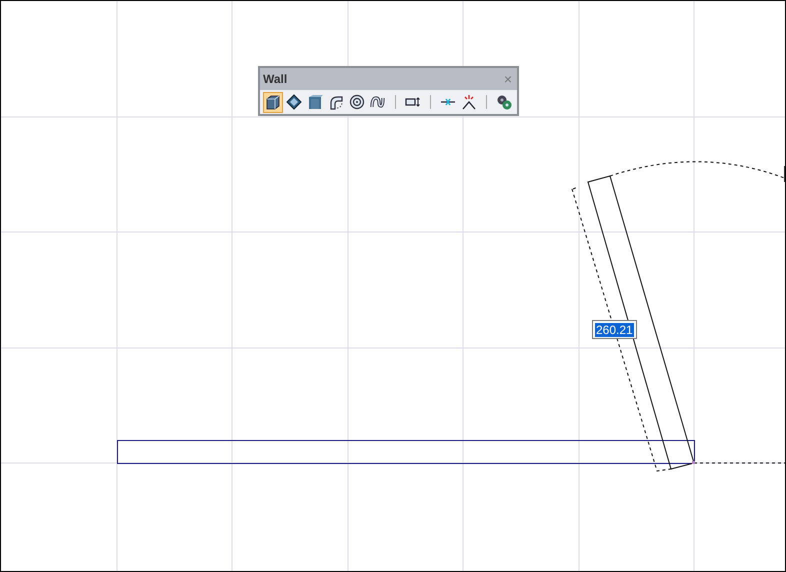  I want to click on arc-wall-icon, so click(336, 102).